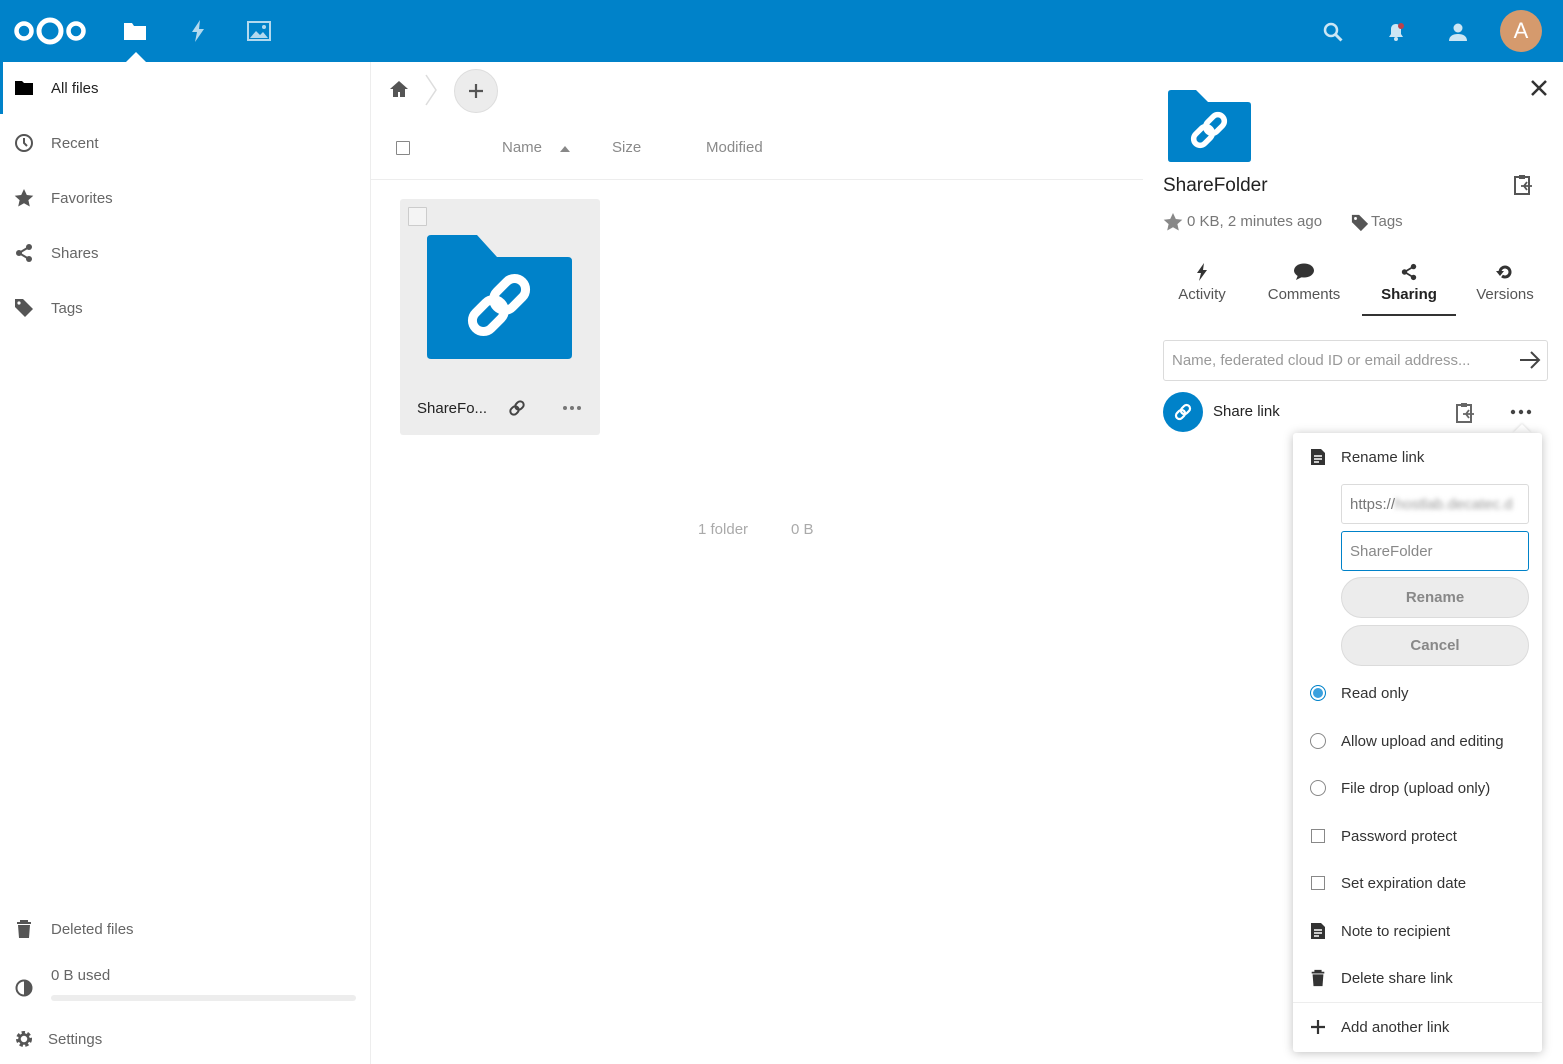 This screenshot has height=1064, width=1563. I want to click on file-list-header: Name Size Modified, so click(757, 150).